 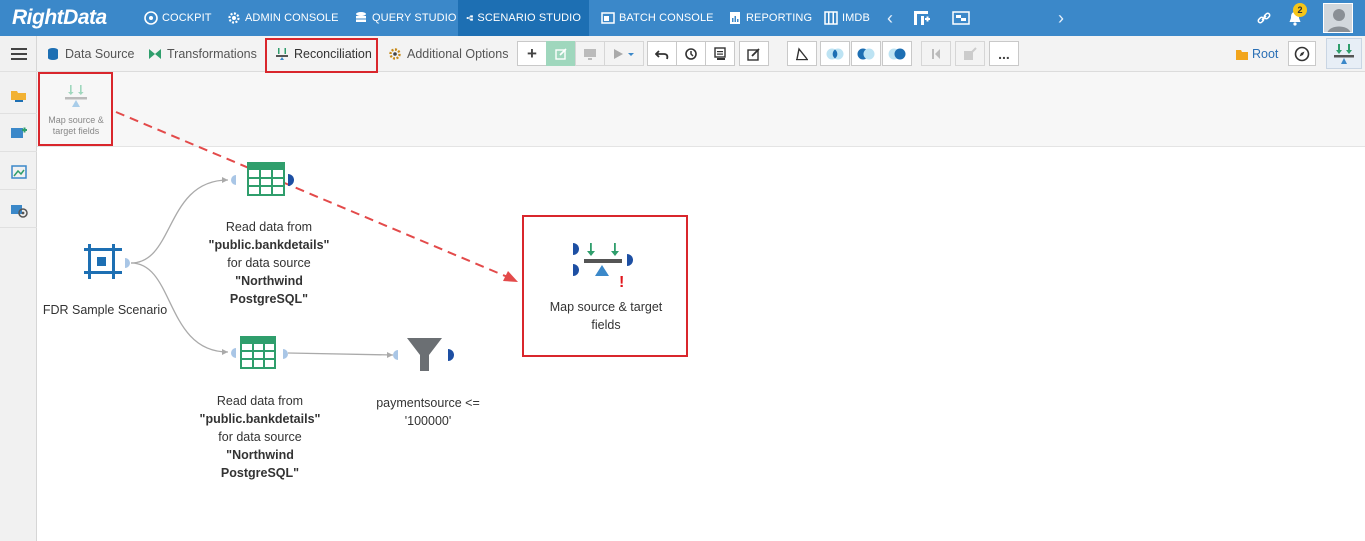 I want to click on scenario-output-port, so click(x=127, y=263).